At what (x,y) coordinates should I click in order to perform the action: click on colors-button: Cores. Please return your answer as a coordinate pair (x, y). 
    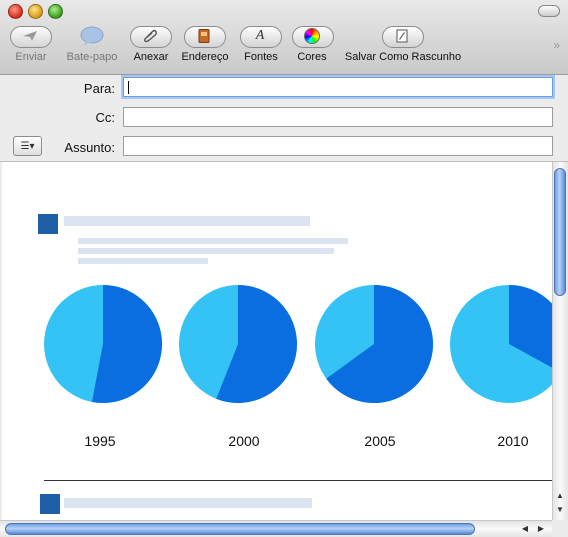
    Looking at the image, I should click on (312, 47).